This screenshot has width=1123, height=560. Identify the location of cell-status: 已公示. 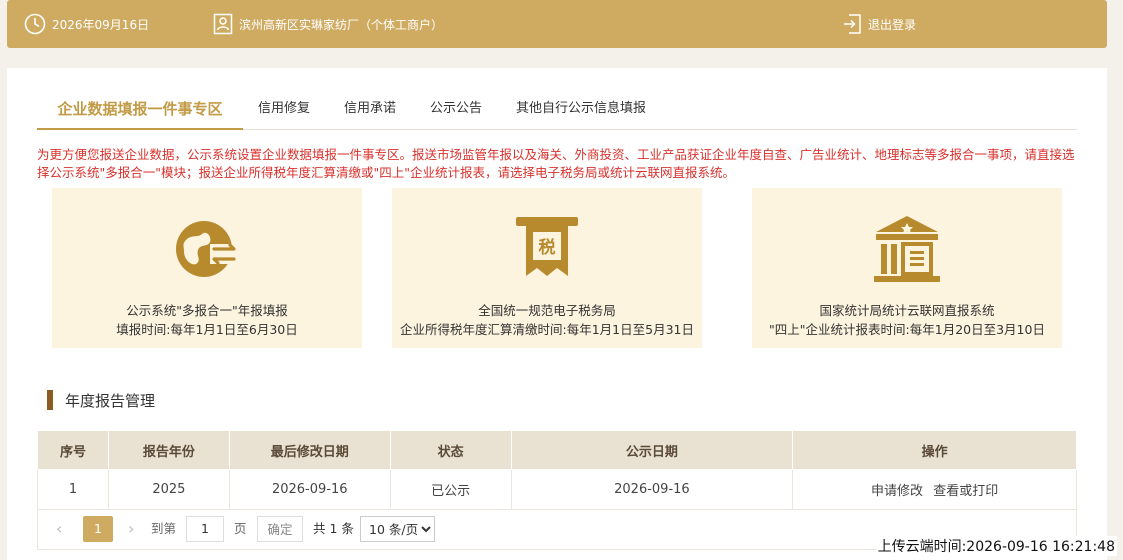
(451, 489).